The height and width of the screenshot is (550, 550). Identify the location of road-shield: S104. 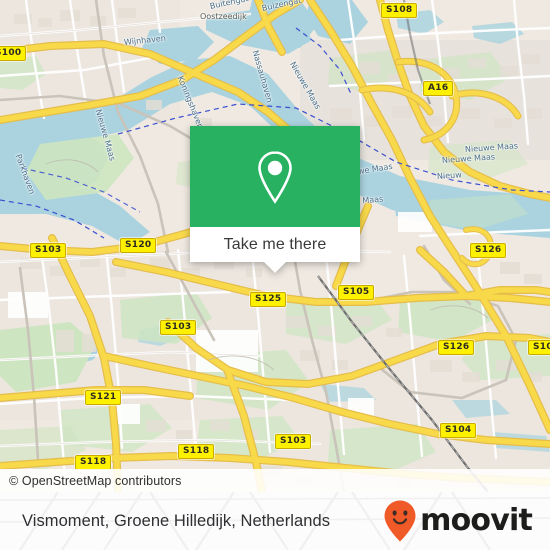
(458, 430).